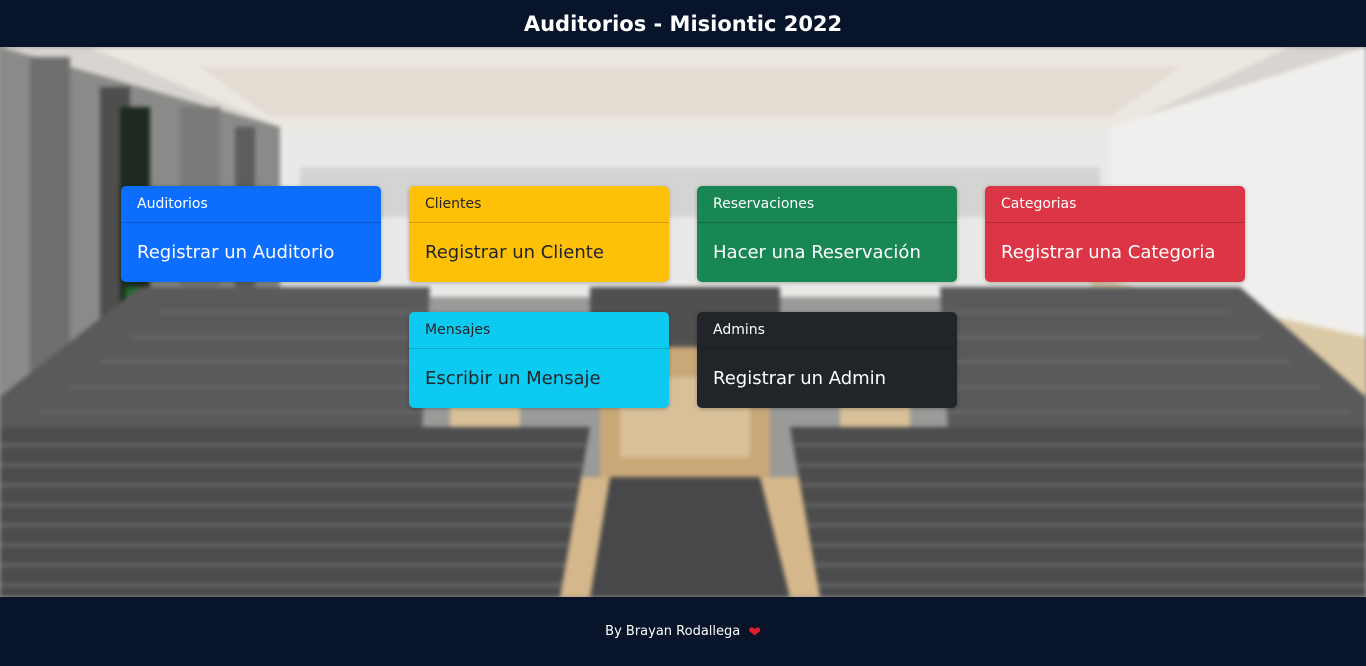  What do you see at coordinates (1115, 252) in the screenshot?
I see `card-link-registrar-categoria: Registrar una Categoria` at bounding box center [1115, 252].